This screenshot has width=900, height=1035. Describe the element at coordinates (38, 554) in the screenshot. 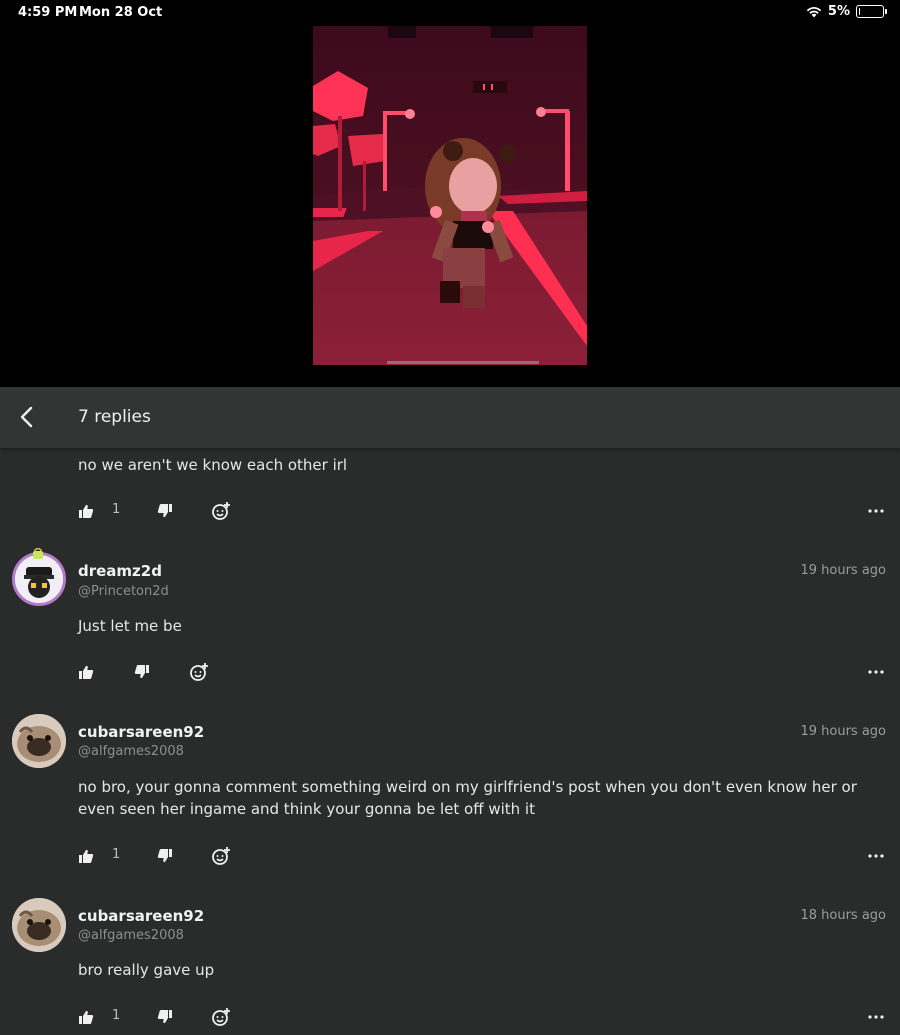

I see `avatar-badge-icon` at that location.